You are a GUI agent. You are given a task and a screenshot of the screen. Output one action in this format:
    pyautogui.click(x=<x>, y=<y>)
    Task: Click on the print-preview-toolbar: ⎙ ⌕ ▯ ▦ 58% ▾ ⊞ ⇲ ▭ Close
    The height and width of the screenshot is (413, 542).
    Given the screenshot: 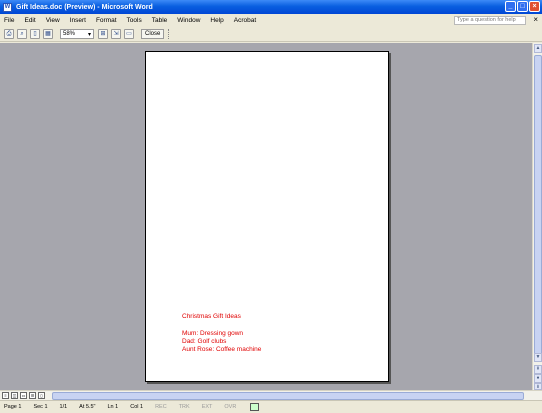 What is the action you would take?
    pyautogui.click(x=271, y=34)
    